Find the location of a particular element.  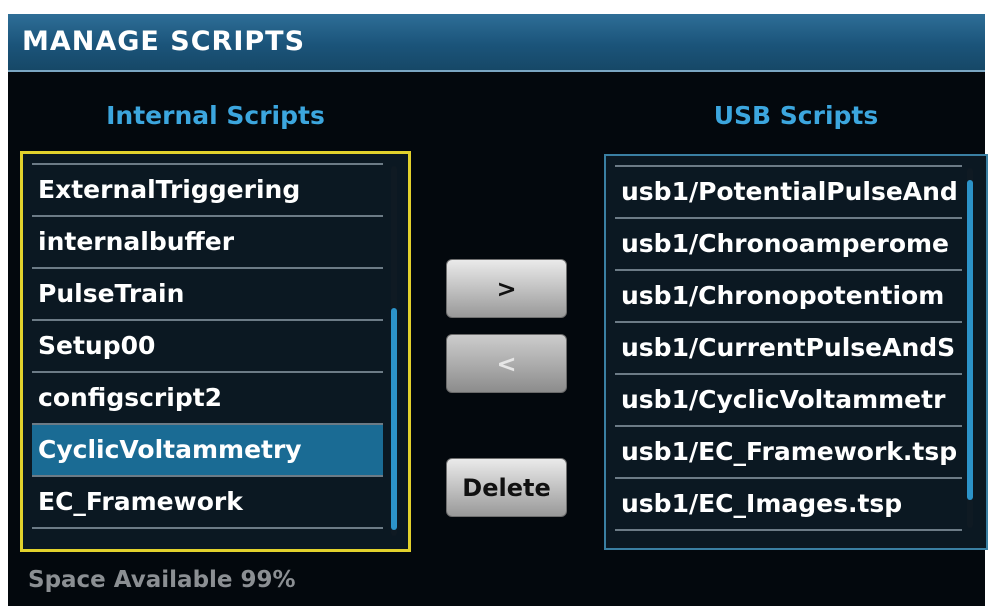

usb-script-item: usb1/EC_Framework.tsp is located at coordinates (788, 453).